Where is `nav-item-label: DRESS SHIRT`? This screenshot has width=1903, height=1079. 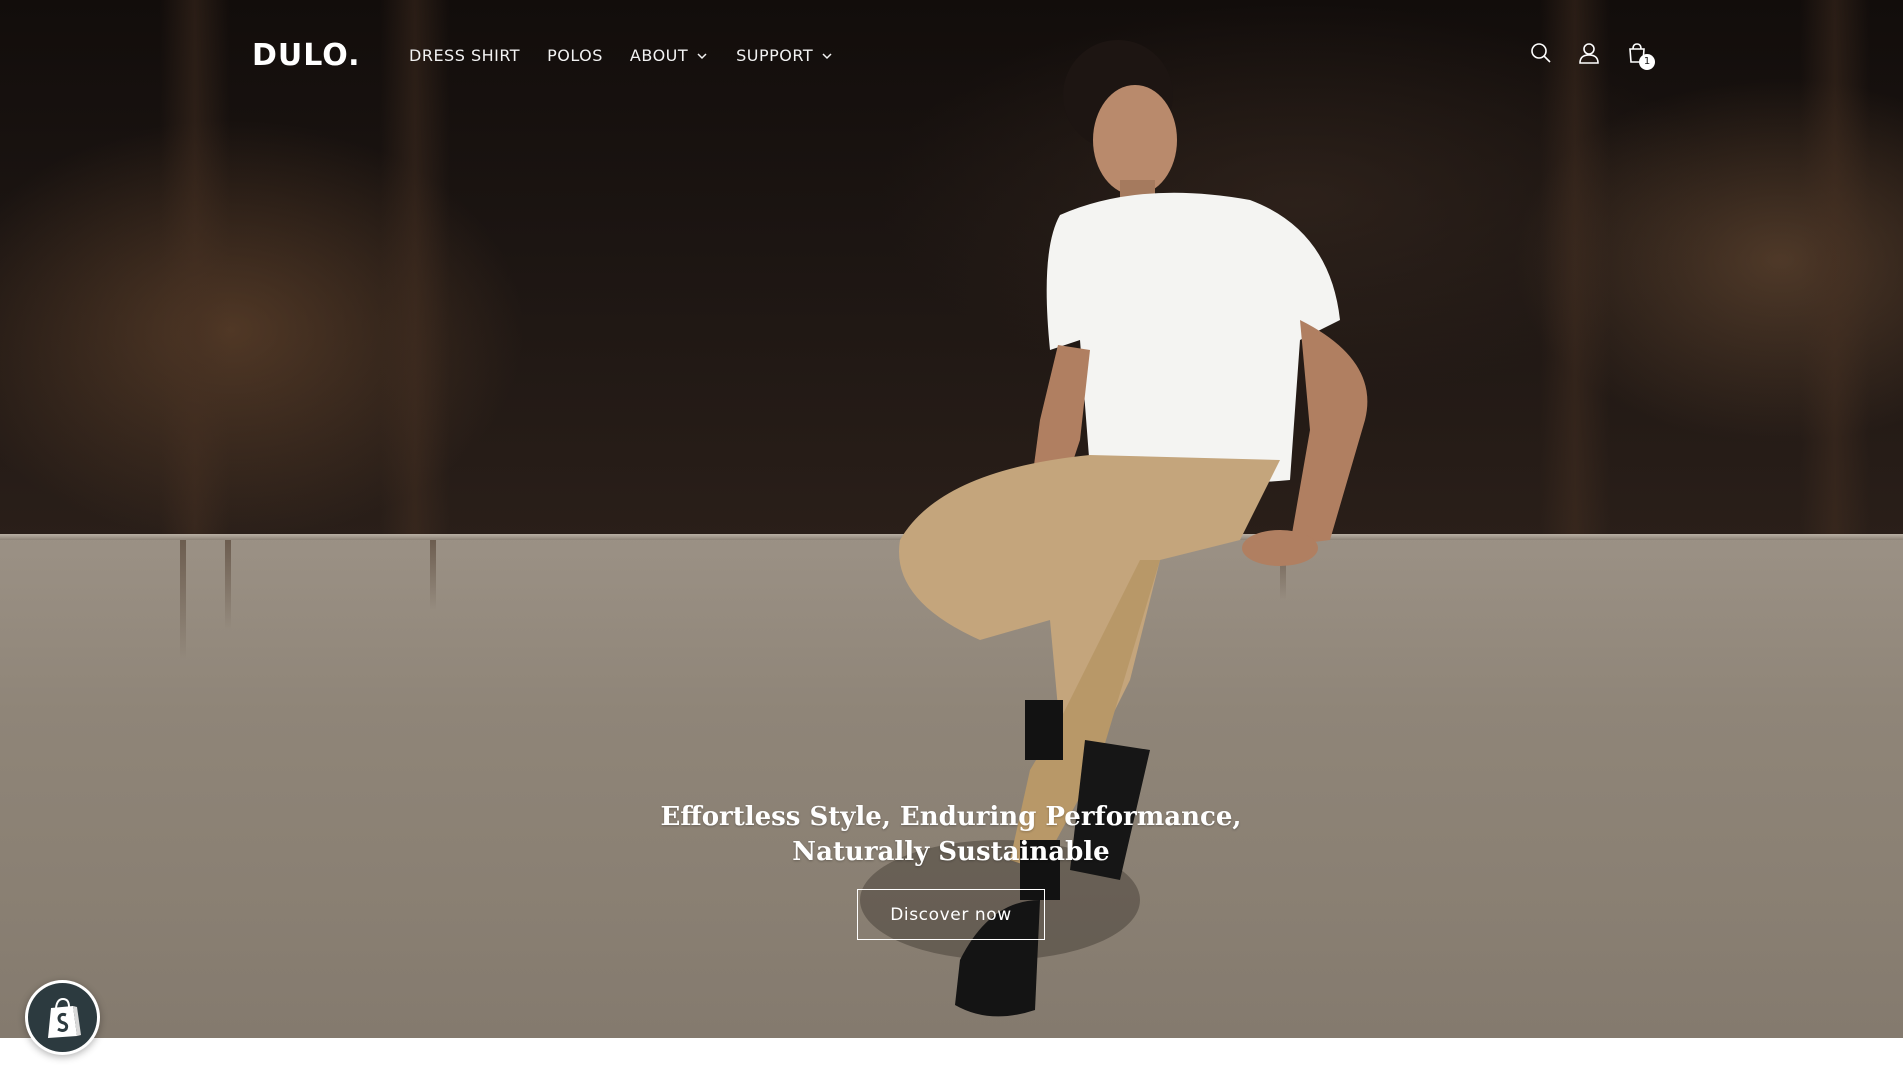 nav-item-label: DRESS SHIRT is located at coordinates (465, 55).